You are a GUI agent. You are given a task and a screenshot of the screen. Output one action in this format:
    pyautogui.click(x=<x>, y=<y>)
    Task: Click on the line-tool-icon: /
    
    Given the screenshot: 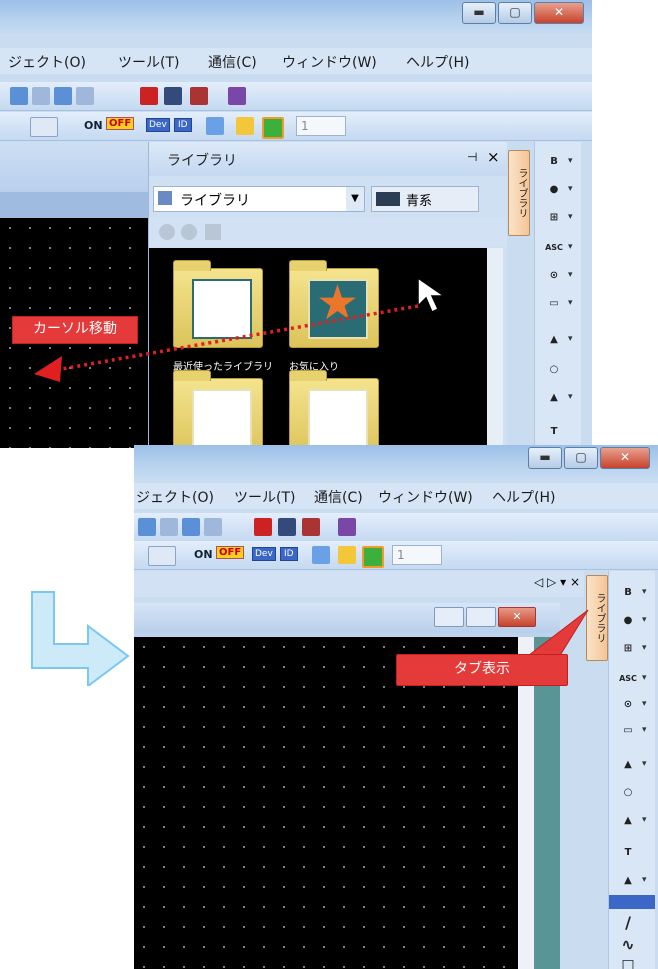 What is the action you would take?
    pyautogui.click(x=628, y=923)
    